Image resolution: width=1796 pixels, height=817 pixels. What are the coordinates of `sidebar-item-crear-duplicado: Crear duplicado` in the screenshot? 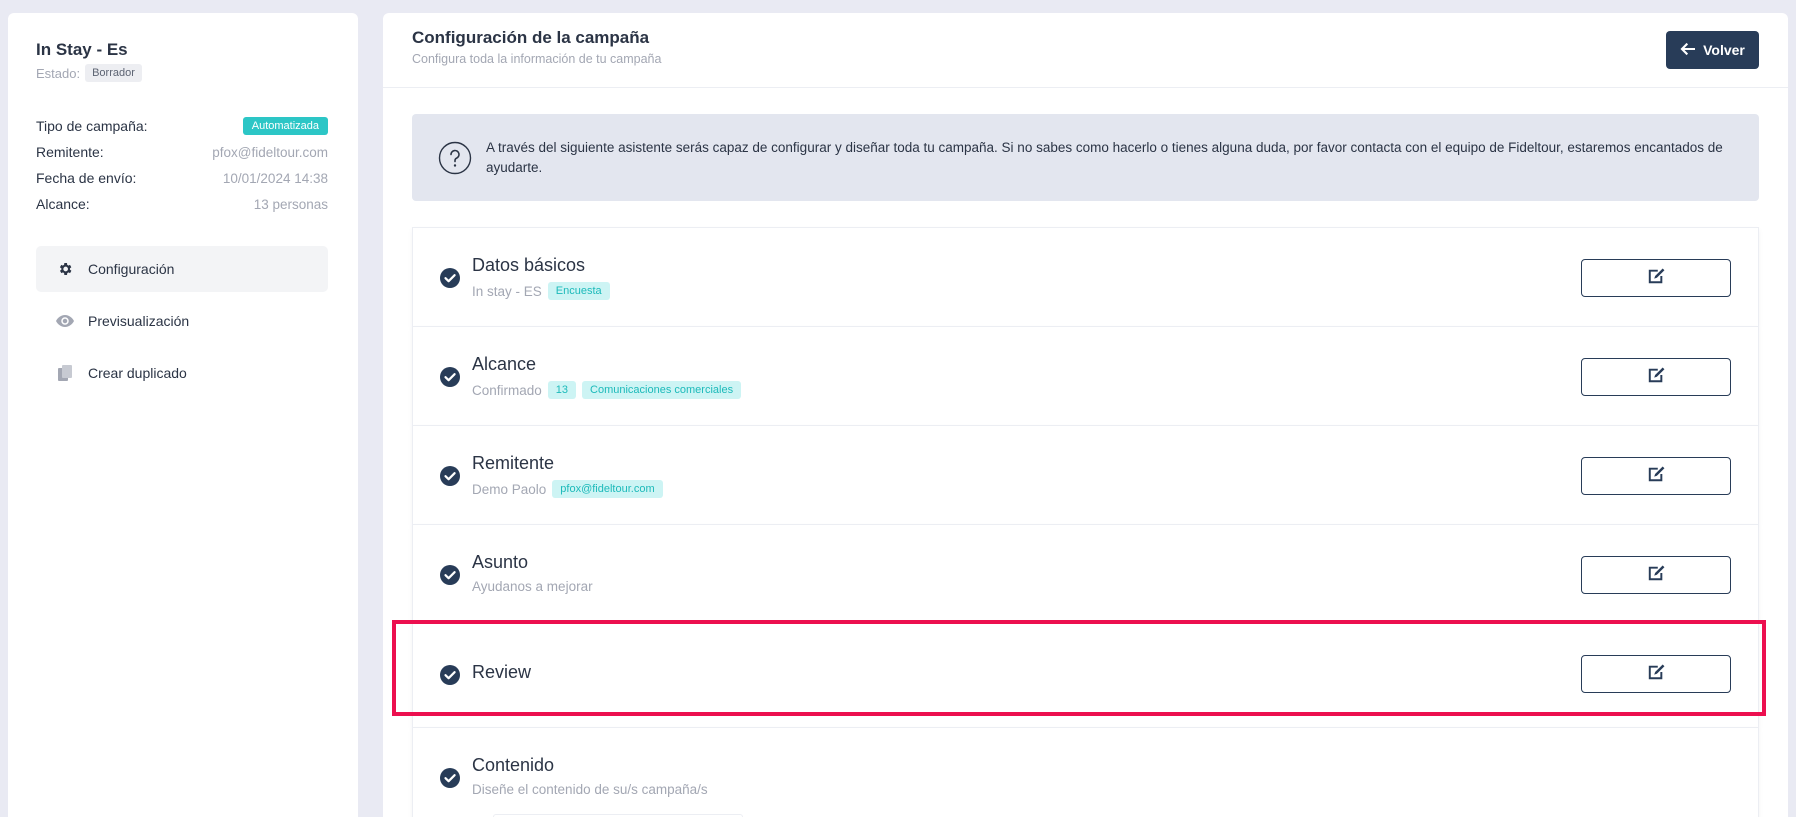 It's located at (182, 373).